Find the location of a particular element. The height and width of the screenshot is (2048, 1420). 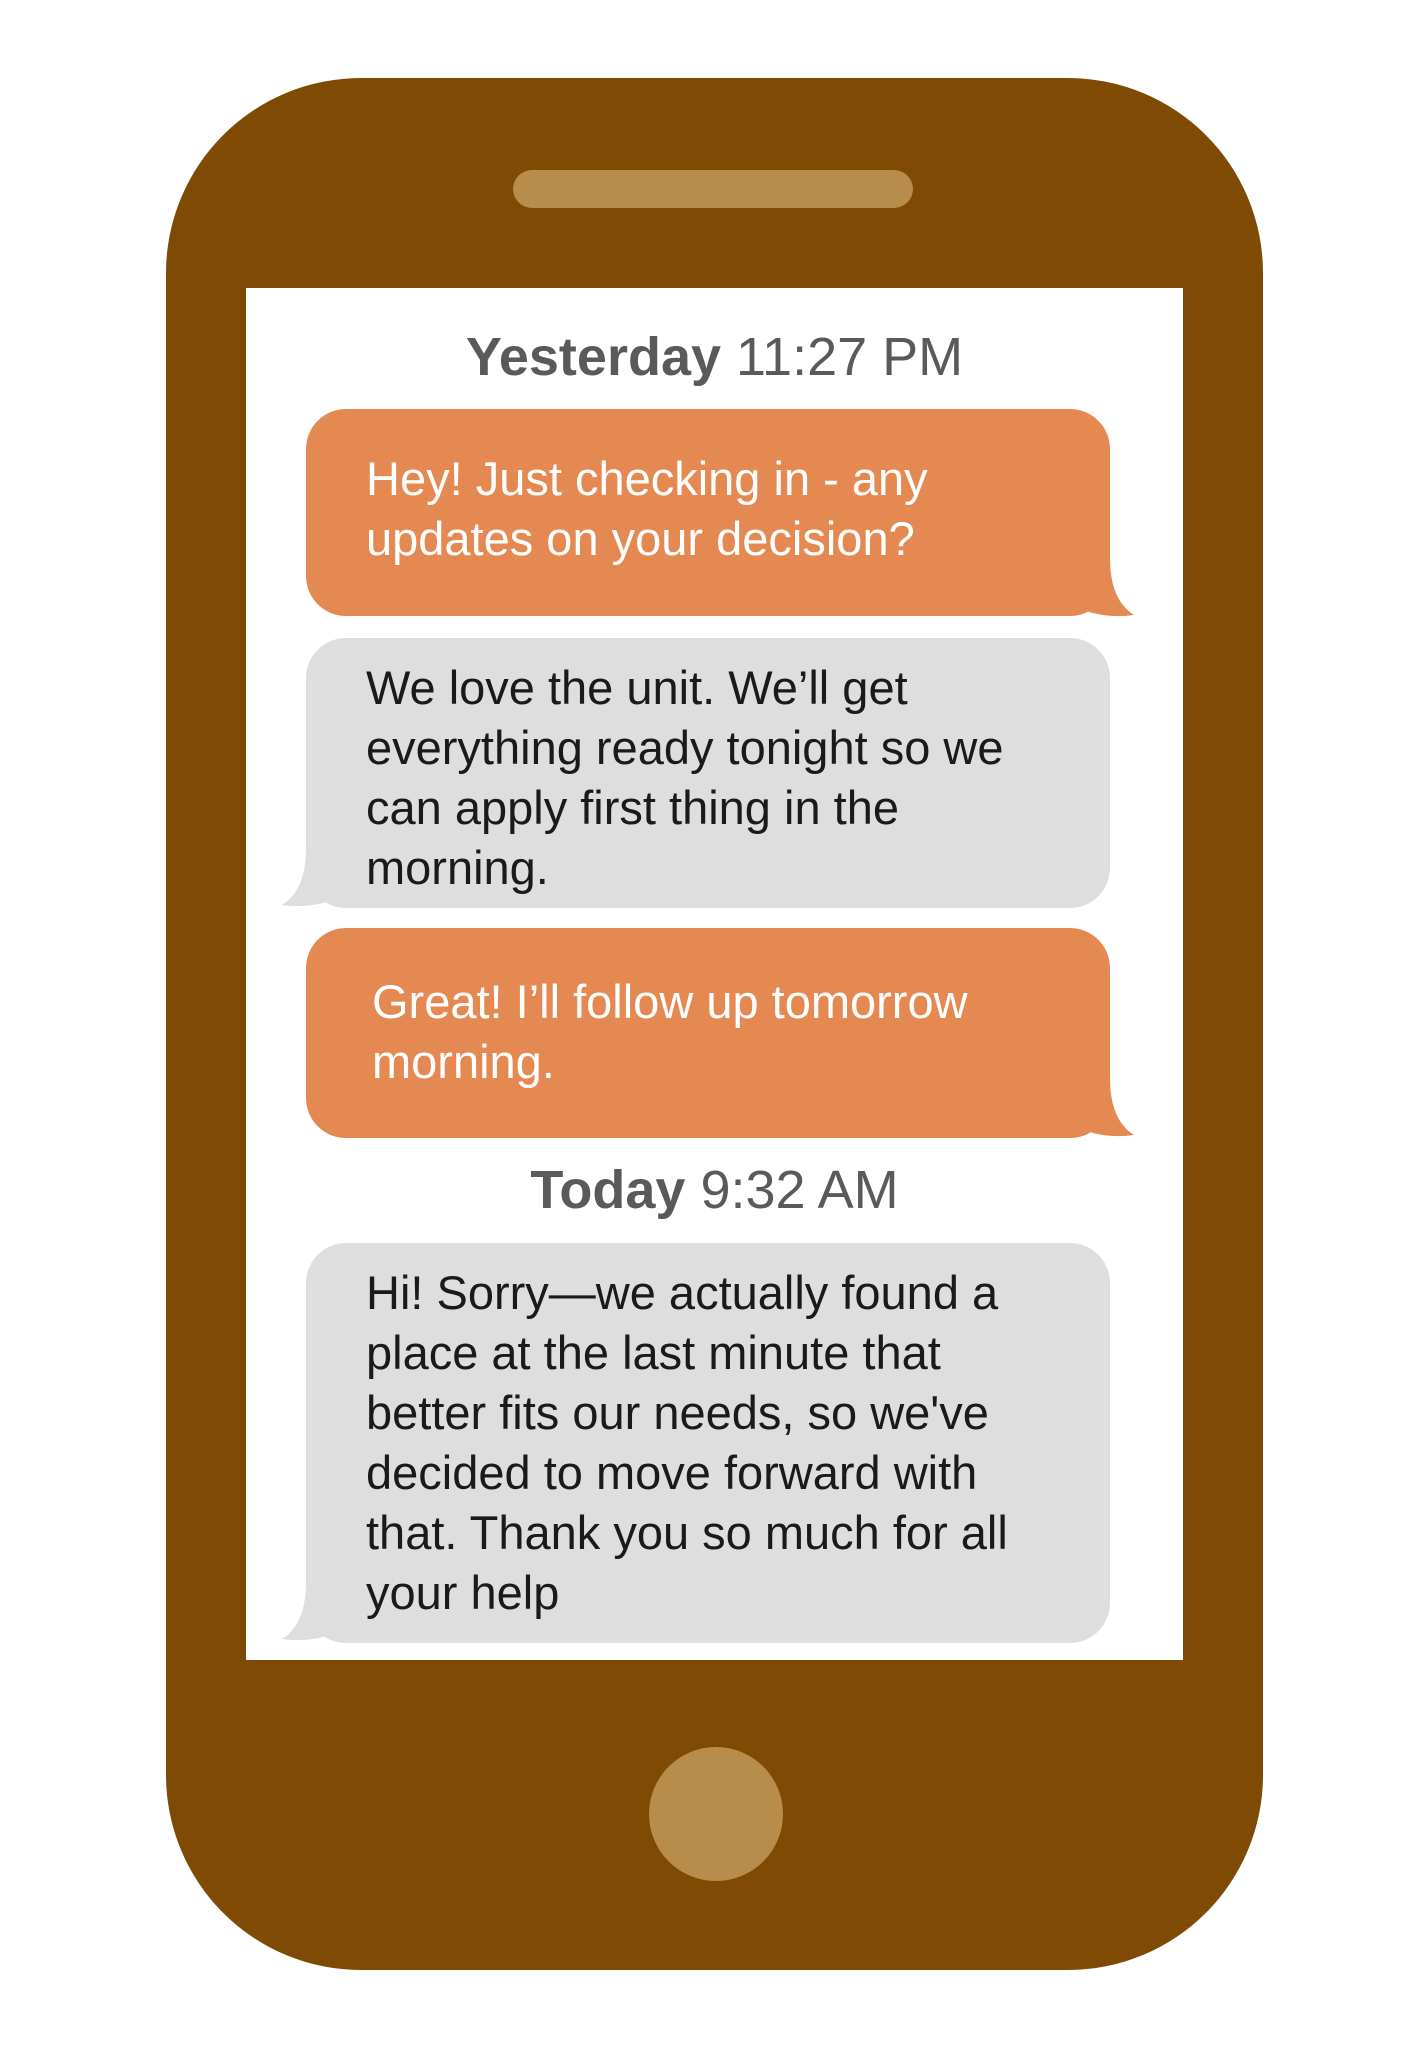

timestamp-day: Today is located at coordinates (608, 1190).